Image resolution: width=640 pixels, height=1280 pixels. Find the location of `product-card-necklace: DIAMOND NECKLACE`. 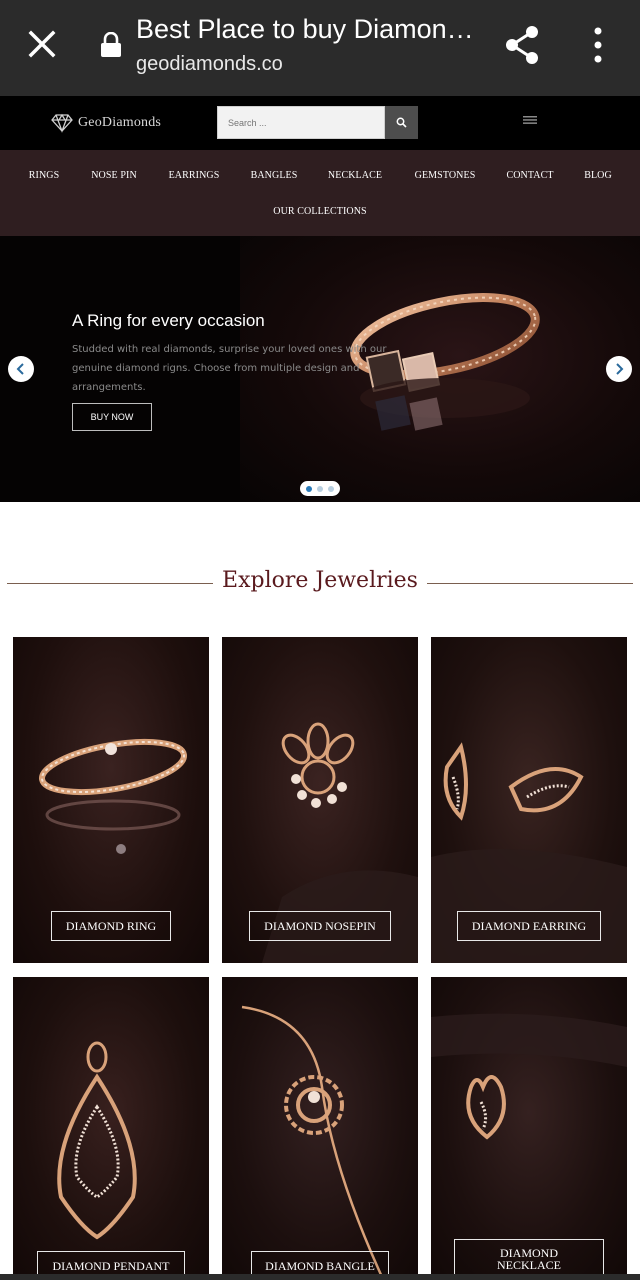

product-card-necklace: DIAMOND NECKLACE is located at coordinates (529, 1127).